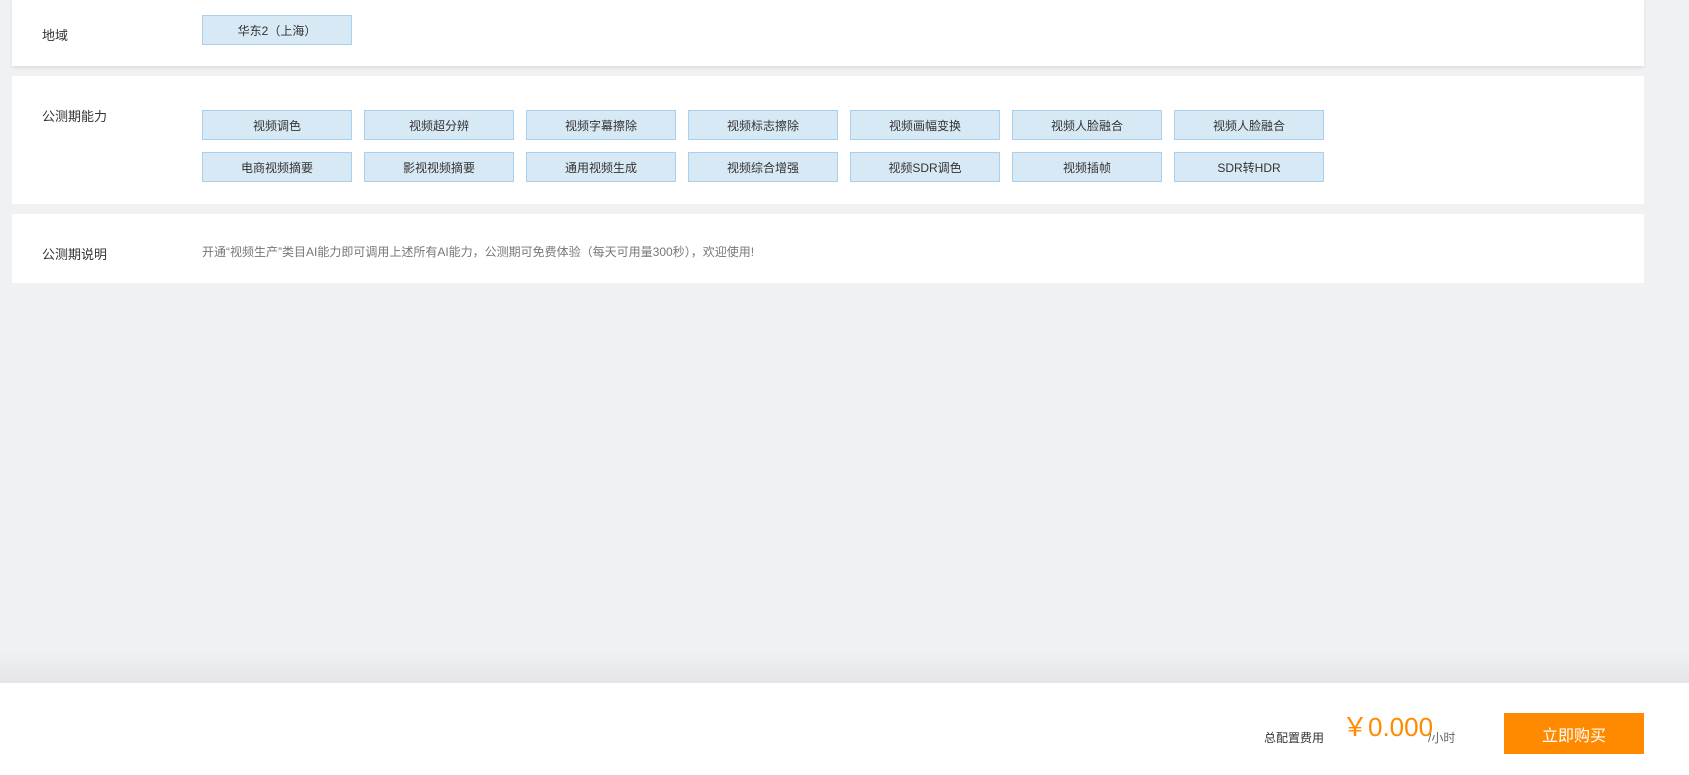 This screenshot has width=1689, height=775. What do you see at coordinates (55, 35) in the screenshot?
I see `region-label: 地域` at bounding box center [55, 35].